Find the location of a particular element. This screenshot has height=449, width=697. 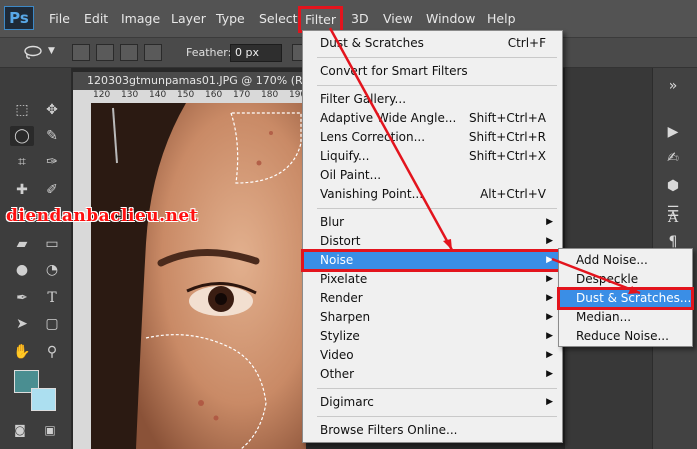

brush-panel-icon: ✍ is located at coordinates (673, 158).